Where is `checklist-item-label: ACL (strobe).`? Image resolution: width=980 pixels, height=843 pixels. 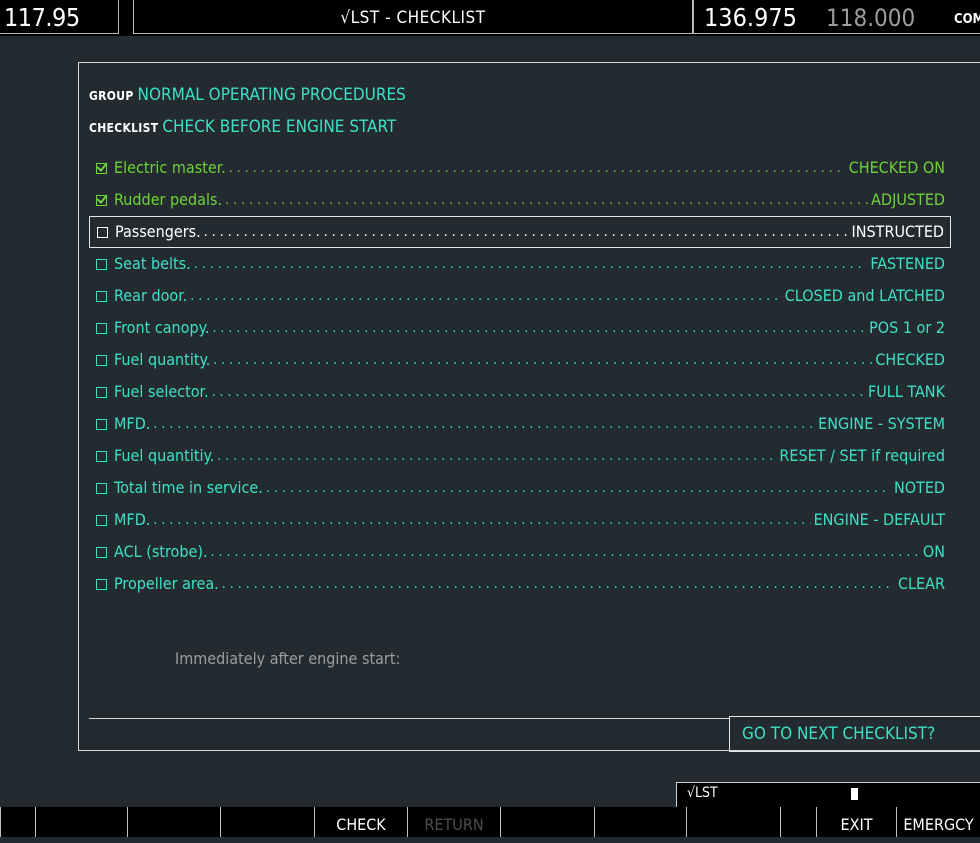
checklist-item-label: ACL (strobe). is located at coordinates (161, 551).